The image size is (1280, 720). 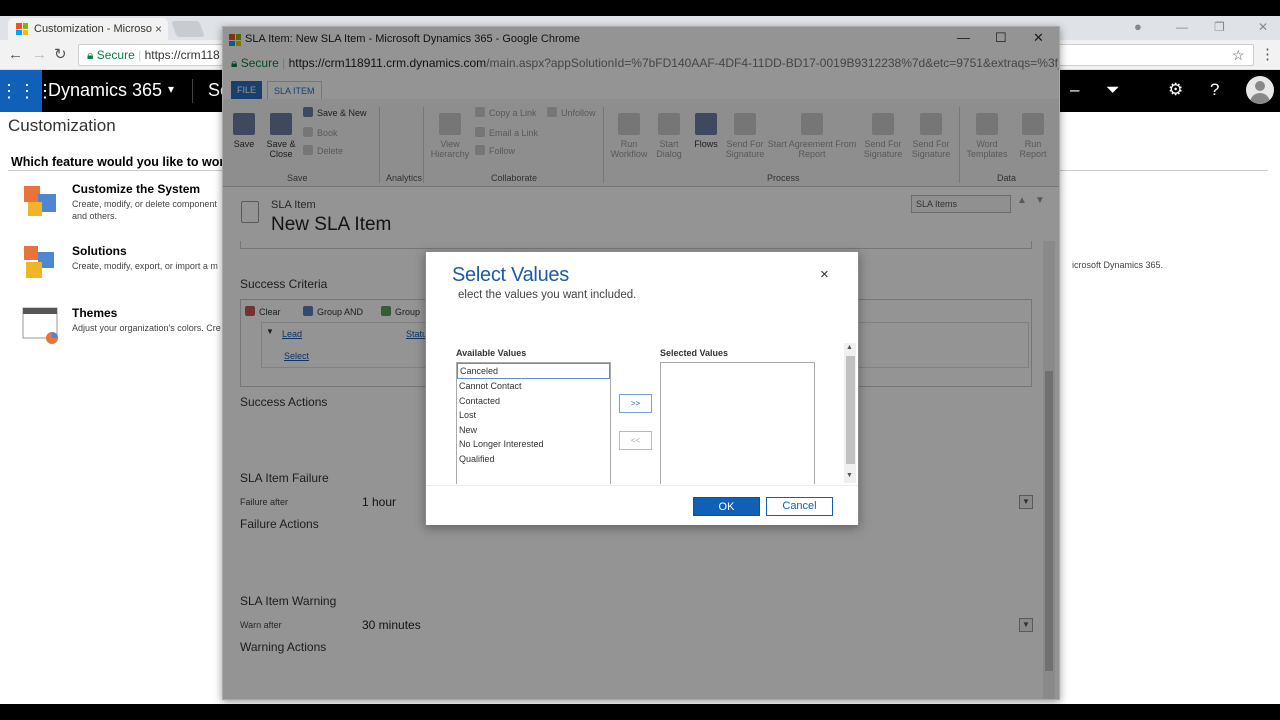 I want to click on filter-icon: ⏷, so click(x=1113, y=90).